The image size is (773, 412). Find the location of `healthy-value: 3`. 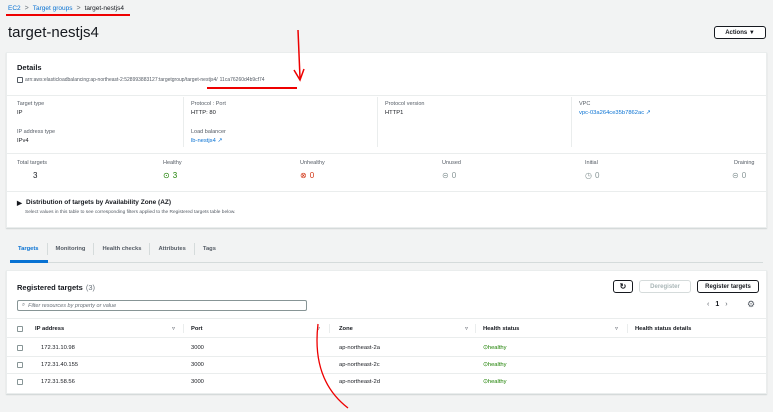

healthy-value: 3 is located at coordinates (175, 175).